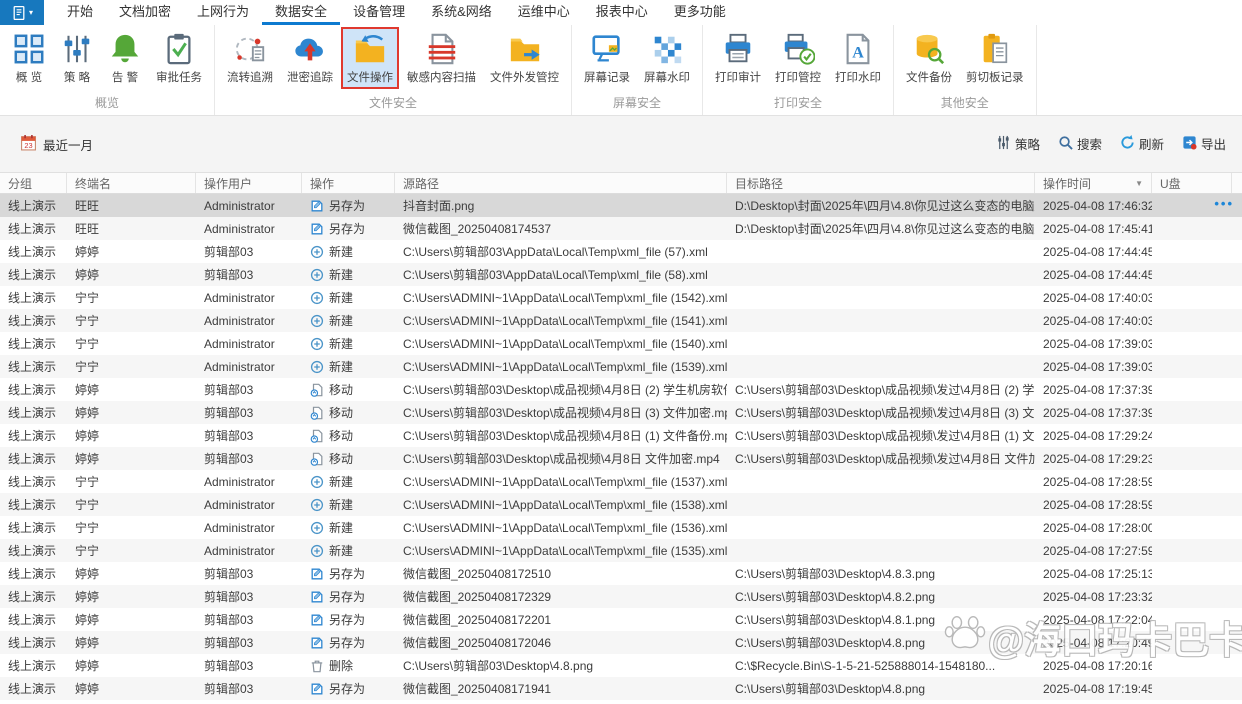  What do you see at coordinates (87, 528) in the screenshot?
I see `cell-terminal: 宁宁` at bounding box center [87, 528].